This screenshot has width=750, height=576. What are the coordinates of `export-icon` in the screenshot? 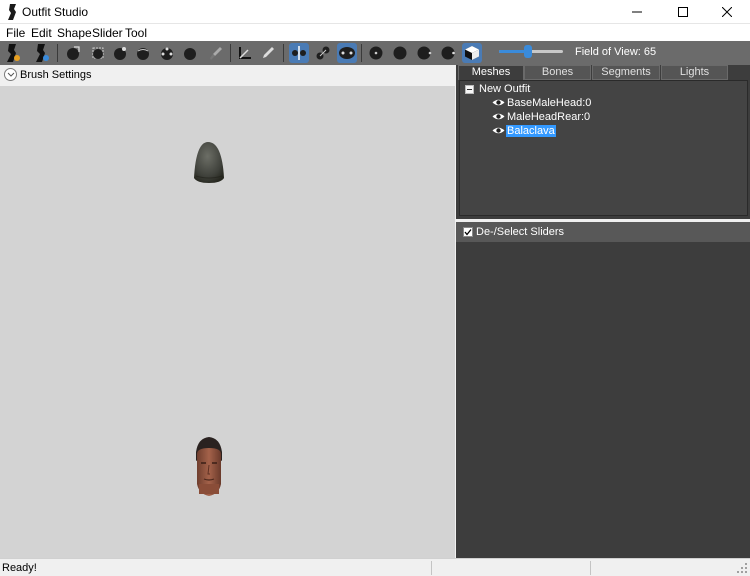 It's located at (42, 53).